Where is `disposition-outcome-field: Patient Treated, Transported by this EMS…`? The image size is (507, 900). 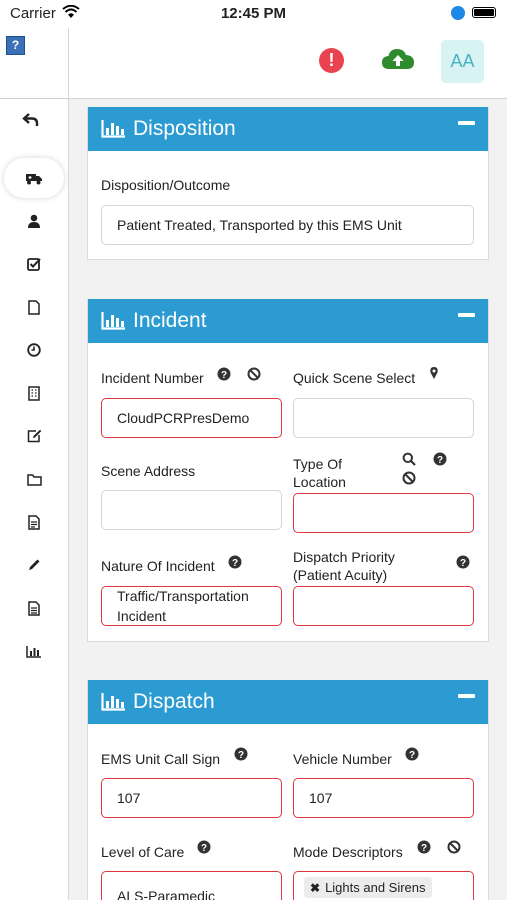
disposition-outcome-field: Patient Treated, Transported by this EMS… is located at coordinates (287, 225).